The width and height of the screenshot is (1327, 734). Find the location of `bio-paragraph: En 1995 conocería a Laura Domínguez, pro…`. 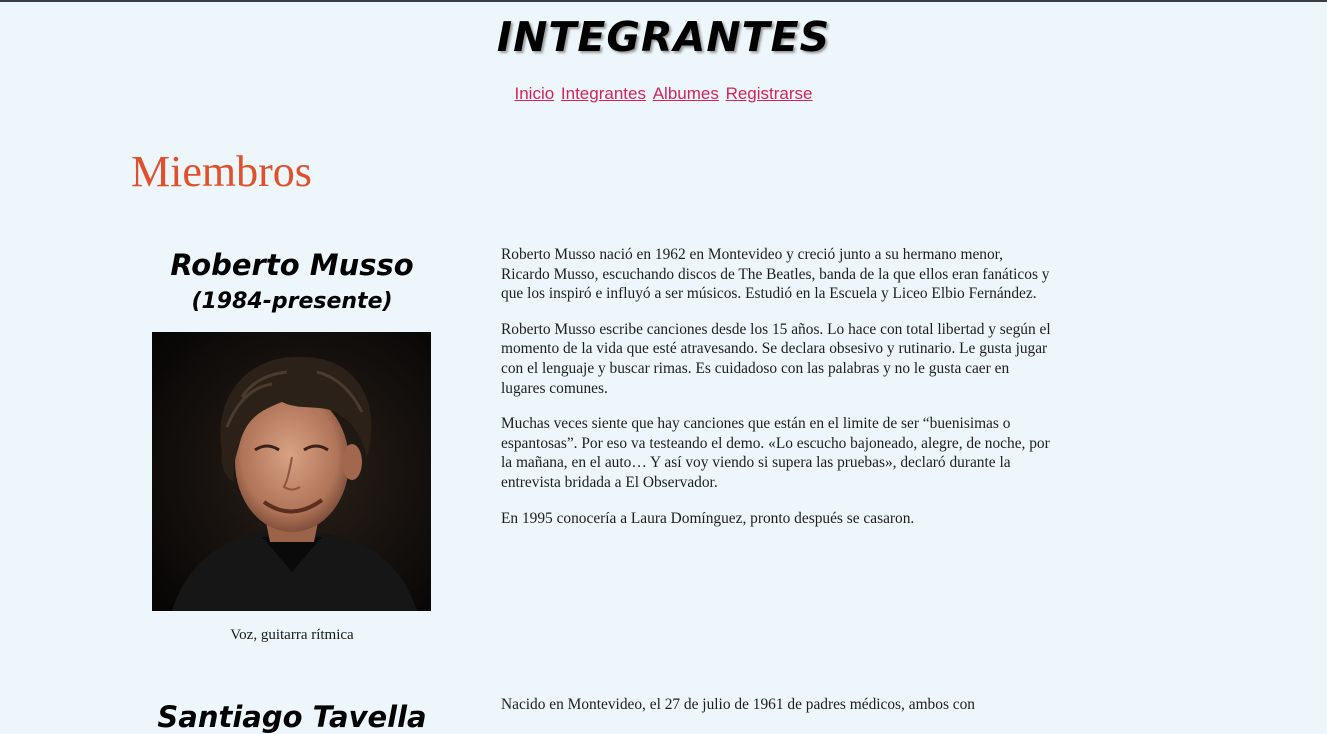

bio-paragraph: En 1995 conocería a Laura Domínguez, pro… is located at coordinates (708, 518).